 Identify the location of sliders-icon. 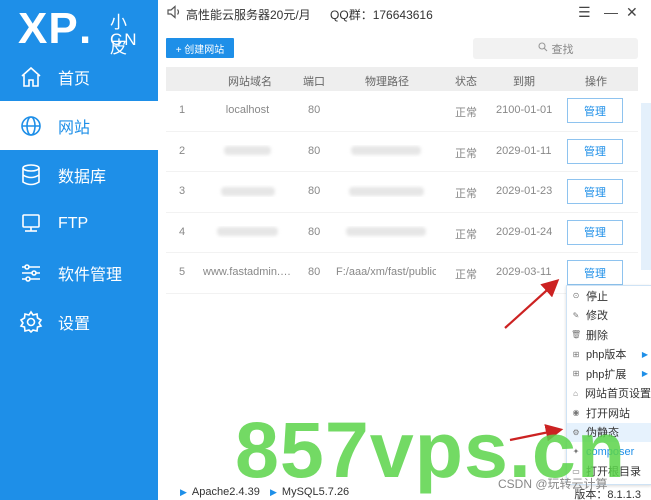
(31, 273).